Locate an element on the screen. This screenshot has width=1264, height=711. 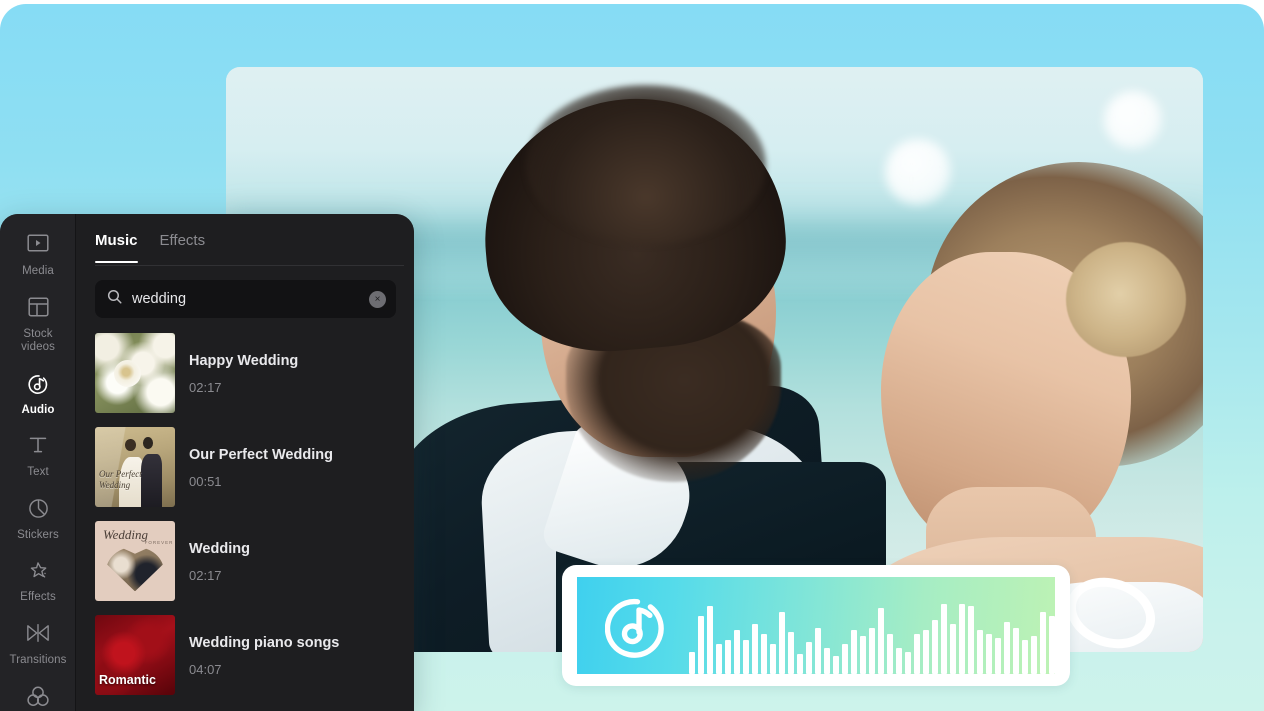
sidebar-item-label: Audio is located at coordinates (38, 409).